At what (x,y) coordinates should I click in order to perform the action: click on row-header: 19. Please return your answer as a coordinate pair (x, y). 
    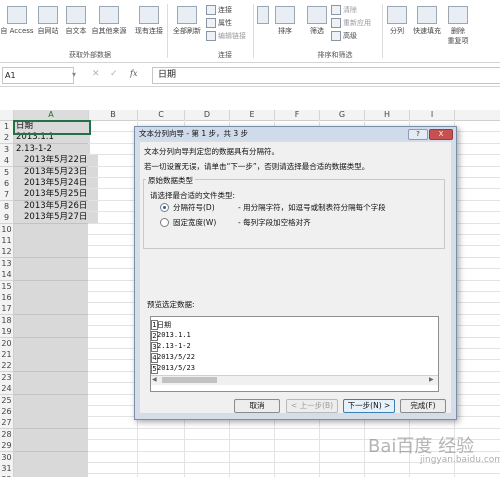
    Looking at the image, I should click on (7, 332).